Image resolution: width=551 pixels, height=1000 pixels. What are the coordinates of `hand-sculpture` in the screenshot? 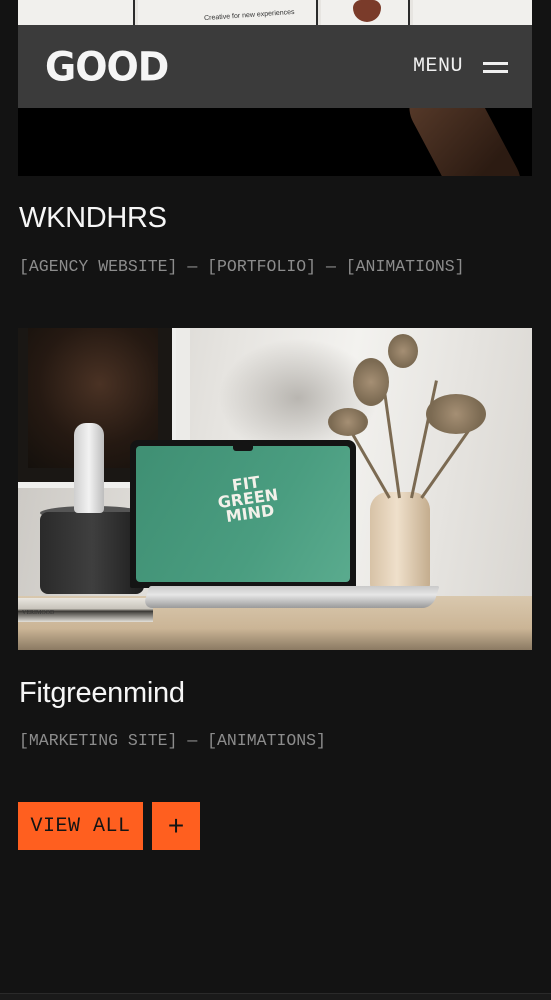 It's located at (89, 468).